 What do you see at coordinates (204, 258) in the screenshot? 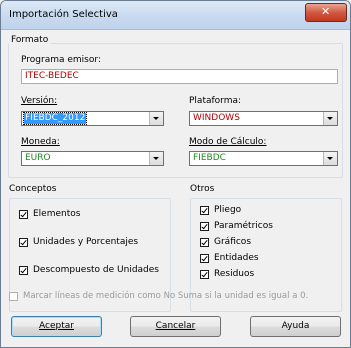
I see `entidades-checkbox` at bounding box center [204, 258].